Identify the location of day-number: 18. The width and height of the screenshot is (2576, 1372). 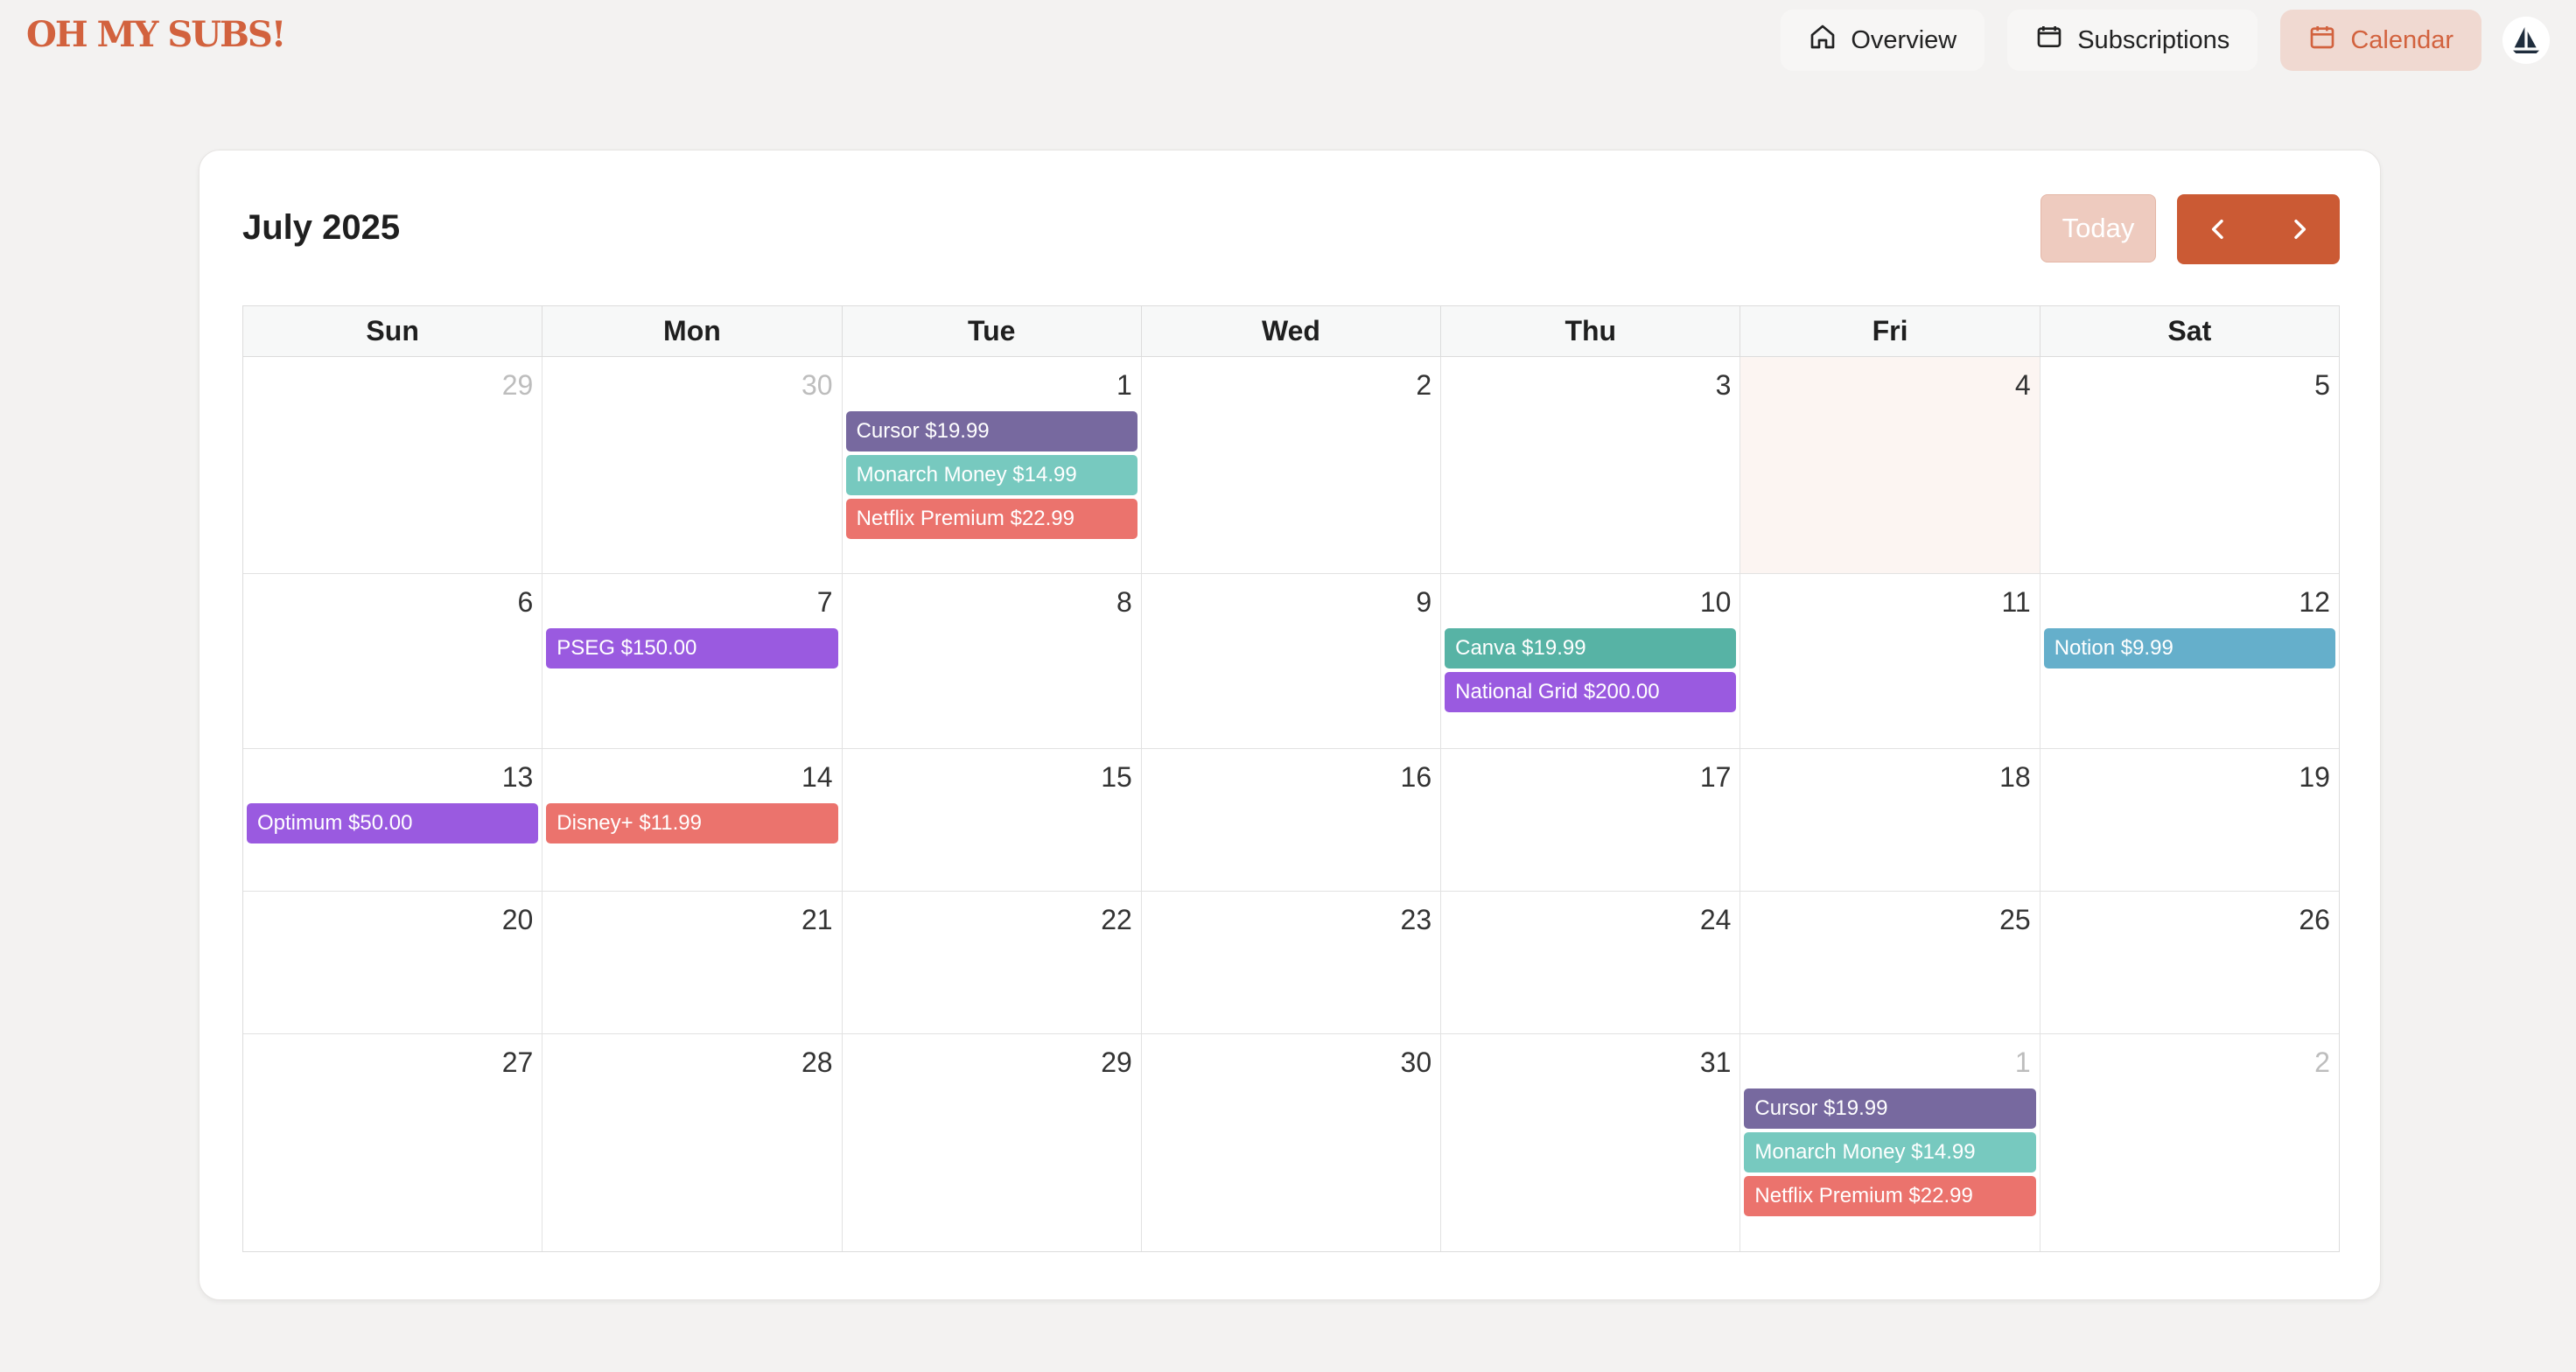
(2015, 777).